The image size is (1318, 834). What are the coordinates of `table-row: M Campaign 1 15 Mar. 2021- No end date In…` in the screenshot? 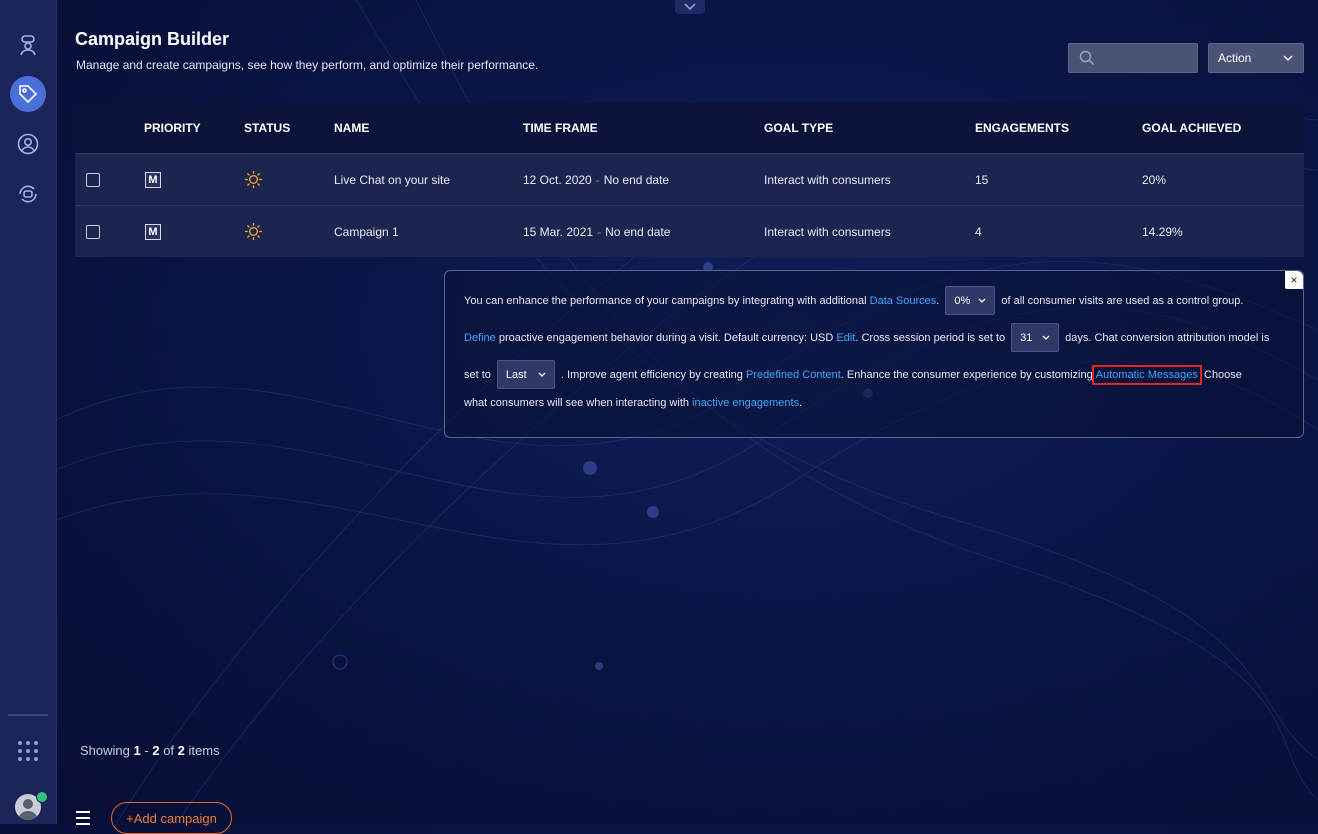 It's located at (689, 231).